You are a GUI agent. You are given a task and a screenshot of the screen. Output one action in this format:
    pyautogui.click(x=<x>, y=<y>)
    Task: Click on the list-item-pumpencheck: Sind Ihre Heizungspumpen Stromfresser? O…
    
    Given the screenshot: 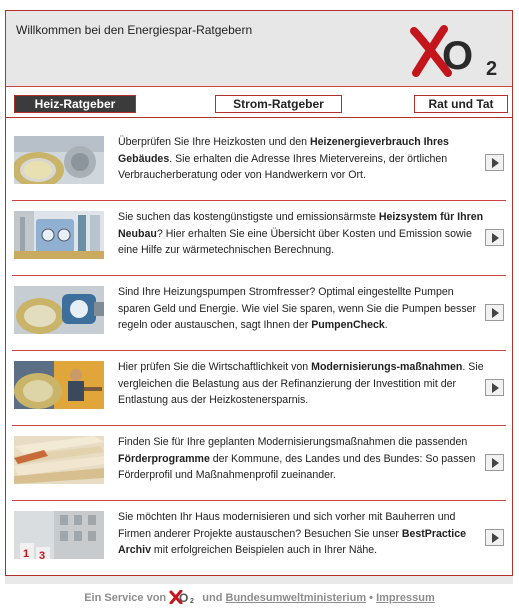 What is the action you would take?
    pyautogui.click(x=259, y=313)
    